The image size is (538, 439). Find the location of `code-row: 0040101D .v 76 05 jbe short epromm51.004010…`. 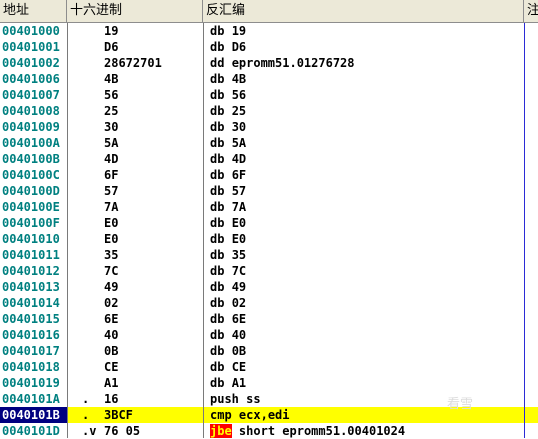

code-row: 0040101D .v 76 05 jbe short epromm51.004010… is located at coordinates (269, 431).